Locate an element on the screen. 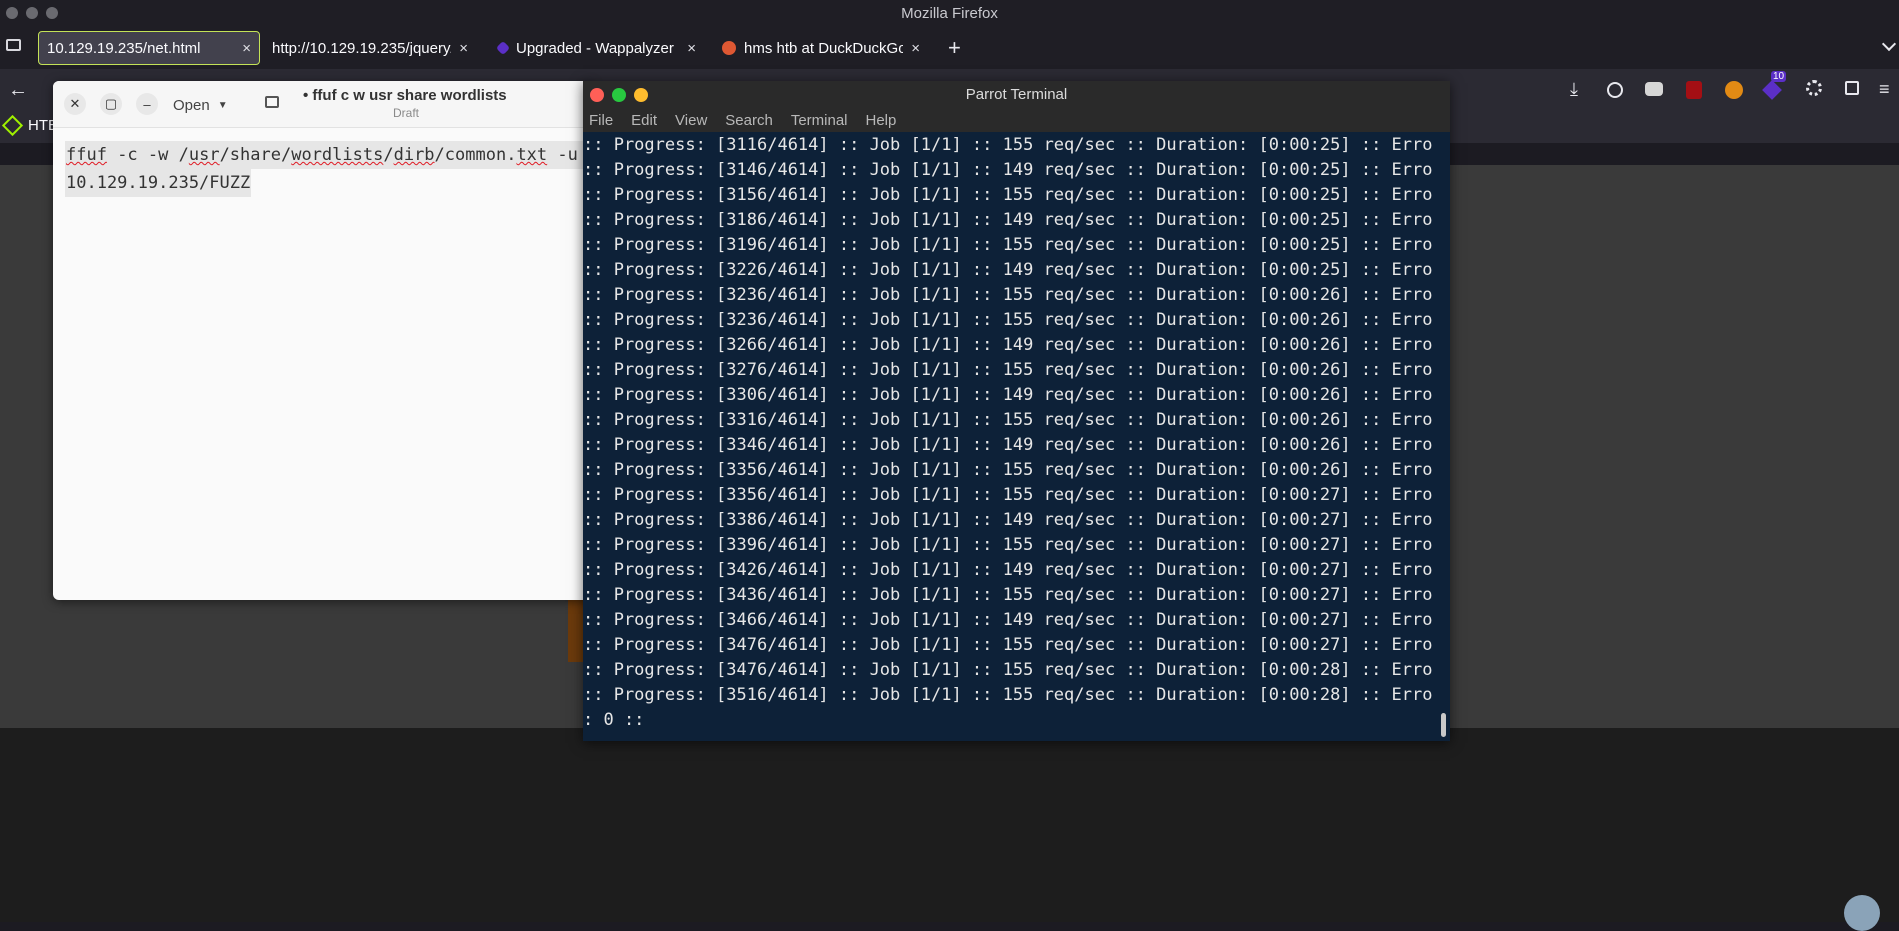 The width and height of the screenshot is (1899, 931). text-segment: txt is located at coordinates (532, 155).